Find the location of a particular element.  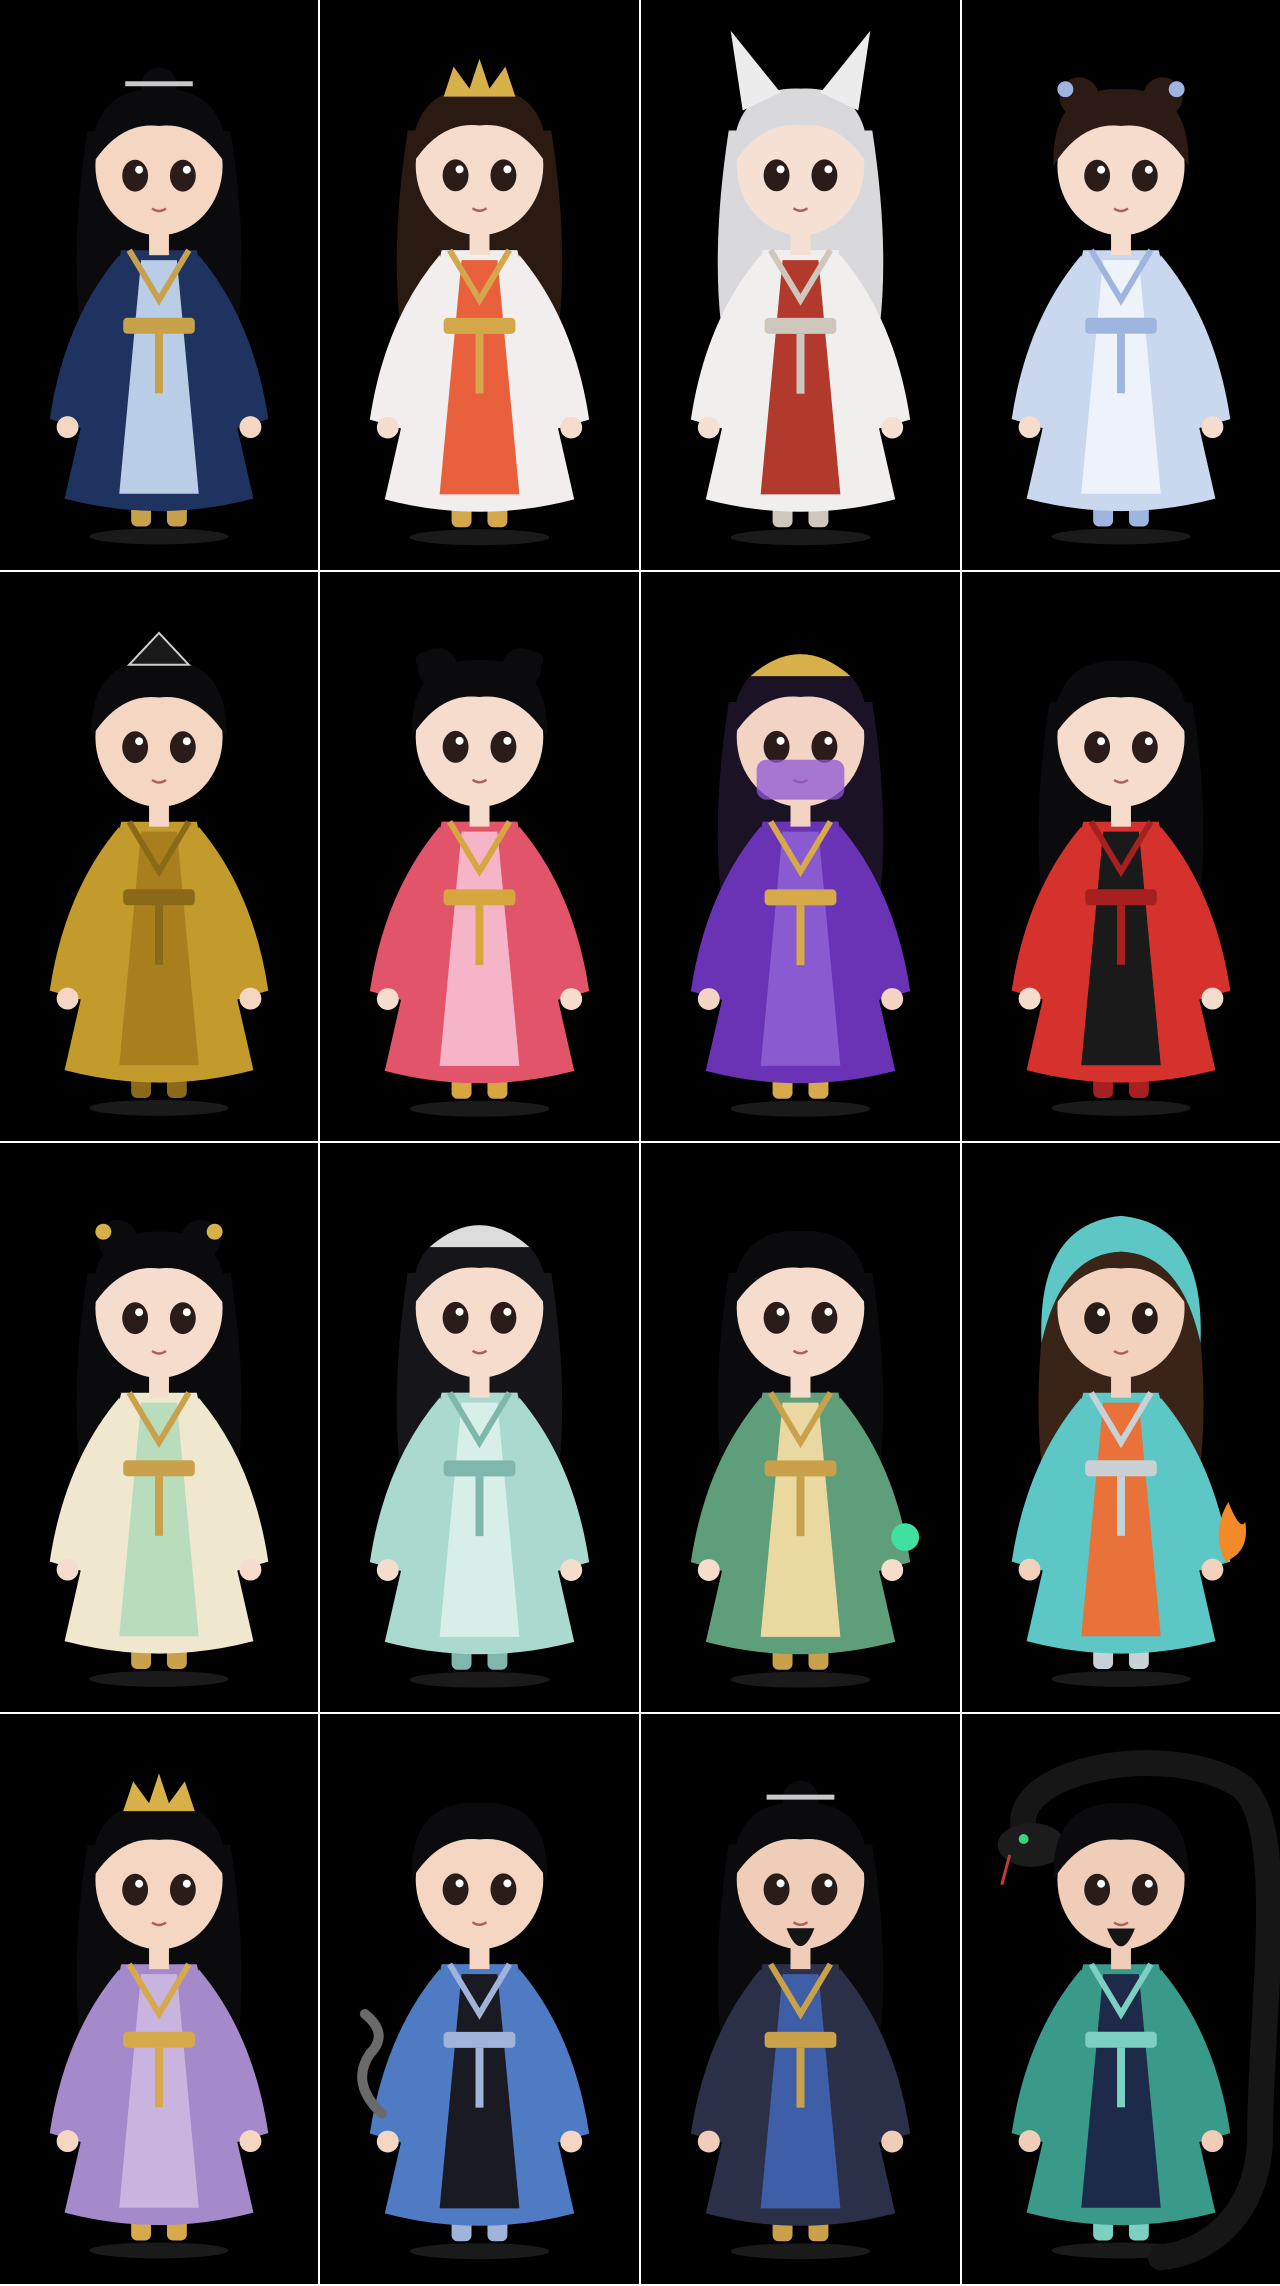

figure-fox-eared-girl is located at coordinates (800, 288).